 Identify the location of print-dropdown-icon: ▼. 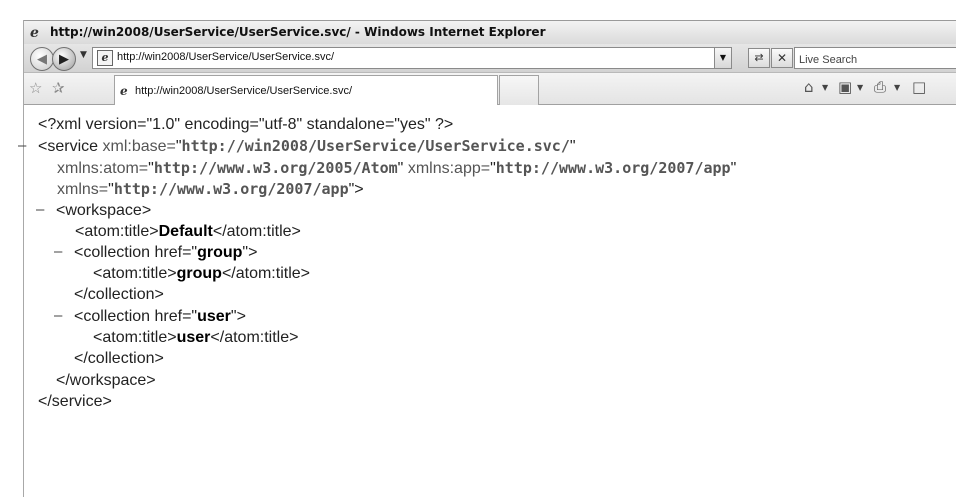
(897, 87).